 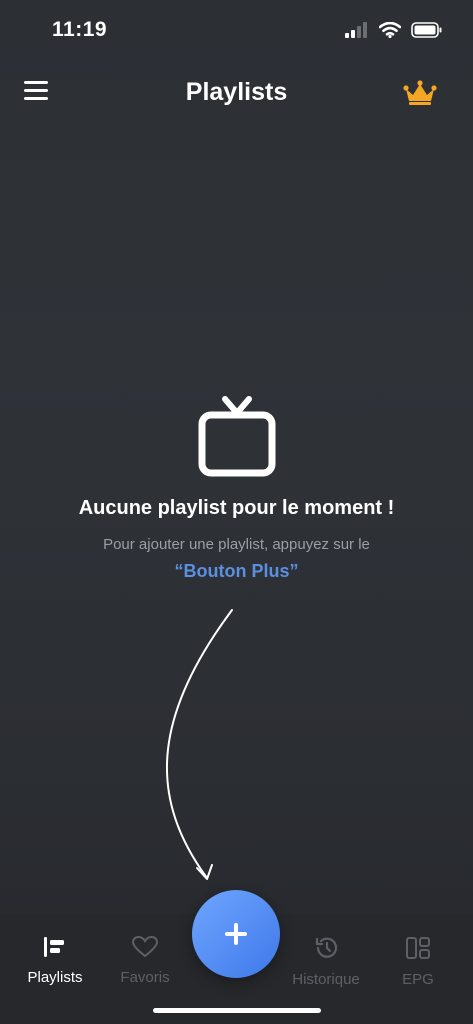 What do you see at coordinates (145, 977) in the screenshot?
I see `tab-label: Favoris` at bounding box center [145, 977].